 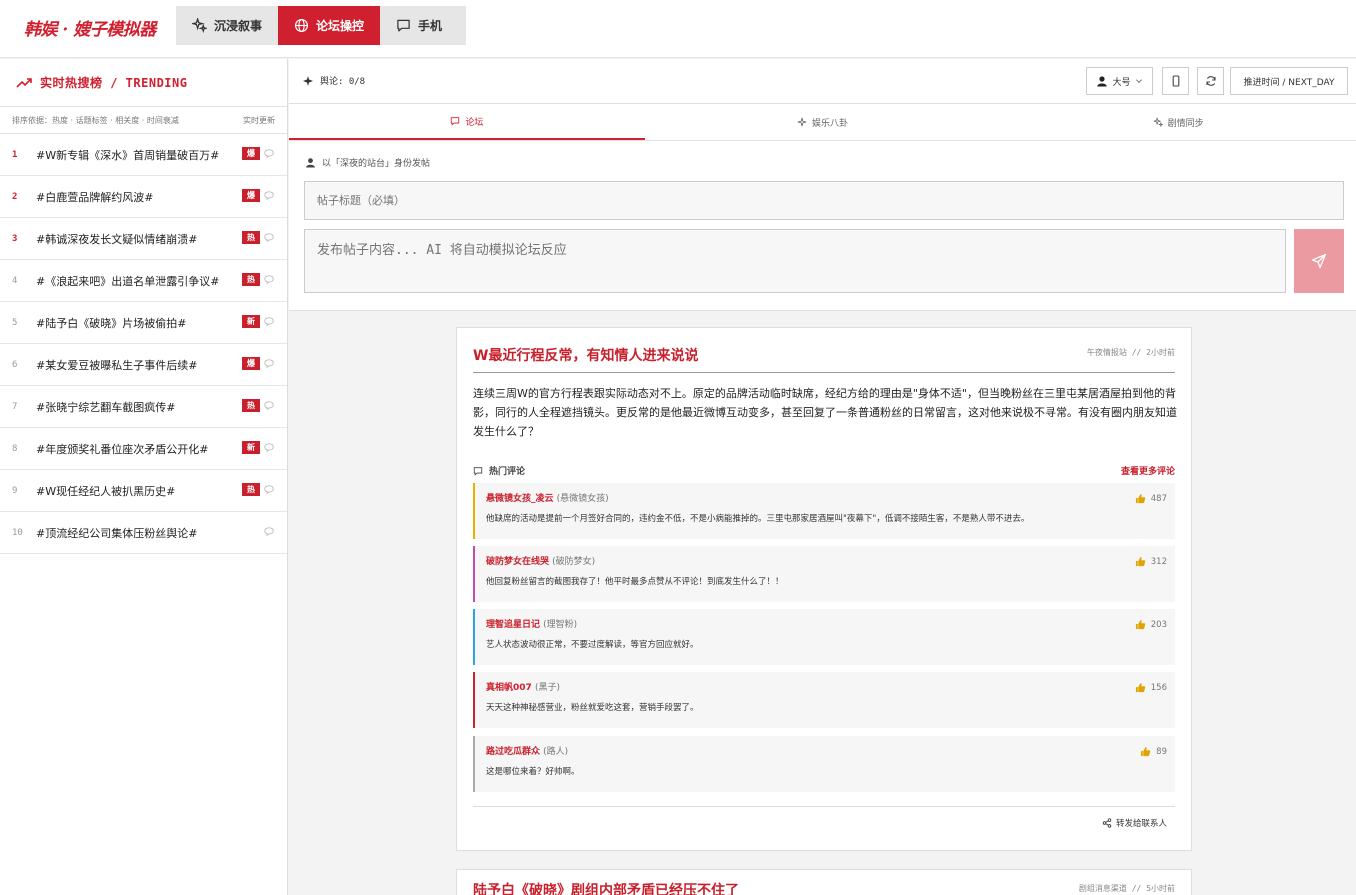 I want to click on trending-item: 4 #《浪起来吧》出道名单泄露引争议# 热, so click(x=143, y=281).